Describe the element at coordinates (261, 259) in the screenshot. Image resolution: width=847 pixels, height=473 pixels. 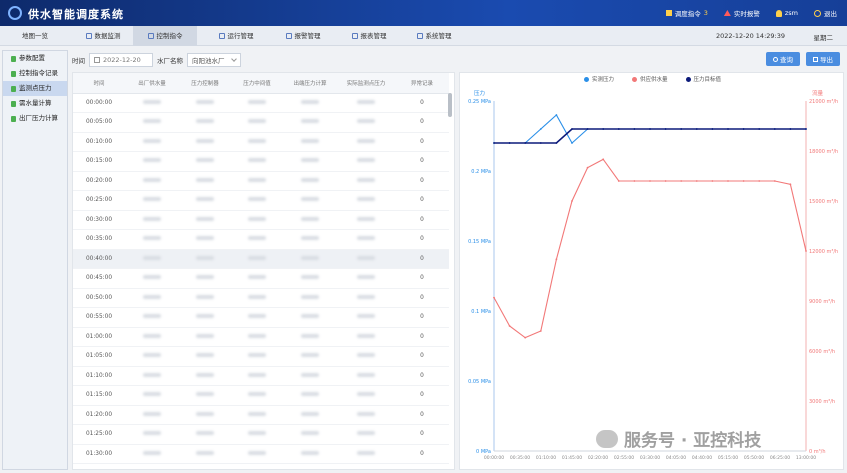
I see `table-row: 00:40:00 0` at that location.